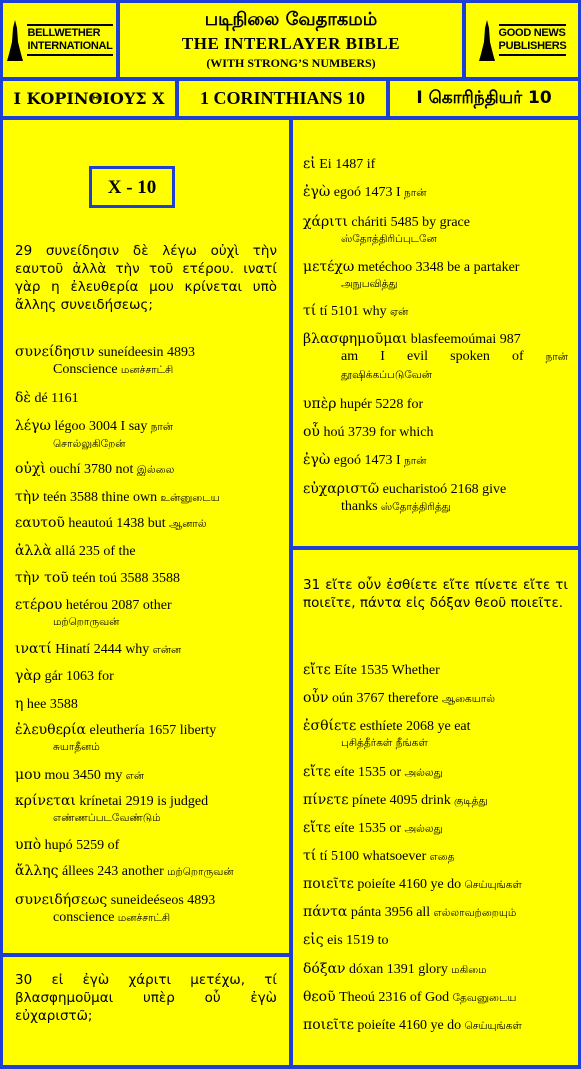 This screenshot has width=581, height=1069. I want to click on greek-word: πίνετε, so click(326, 800).